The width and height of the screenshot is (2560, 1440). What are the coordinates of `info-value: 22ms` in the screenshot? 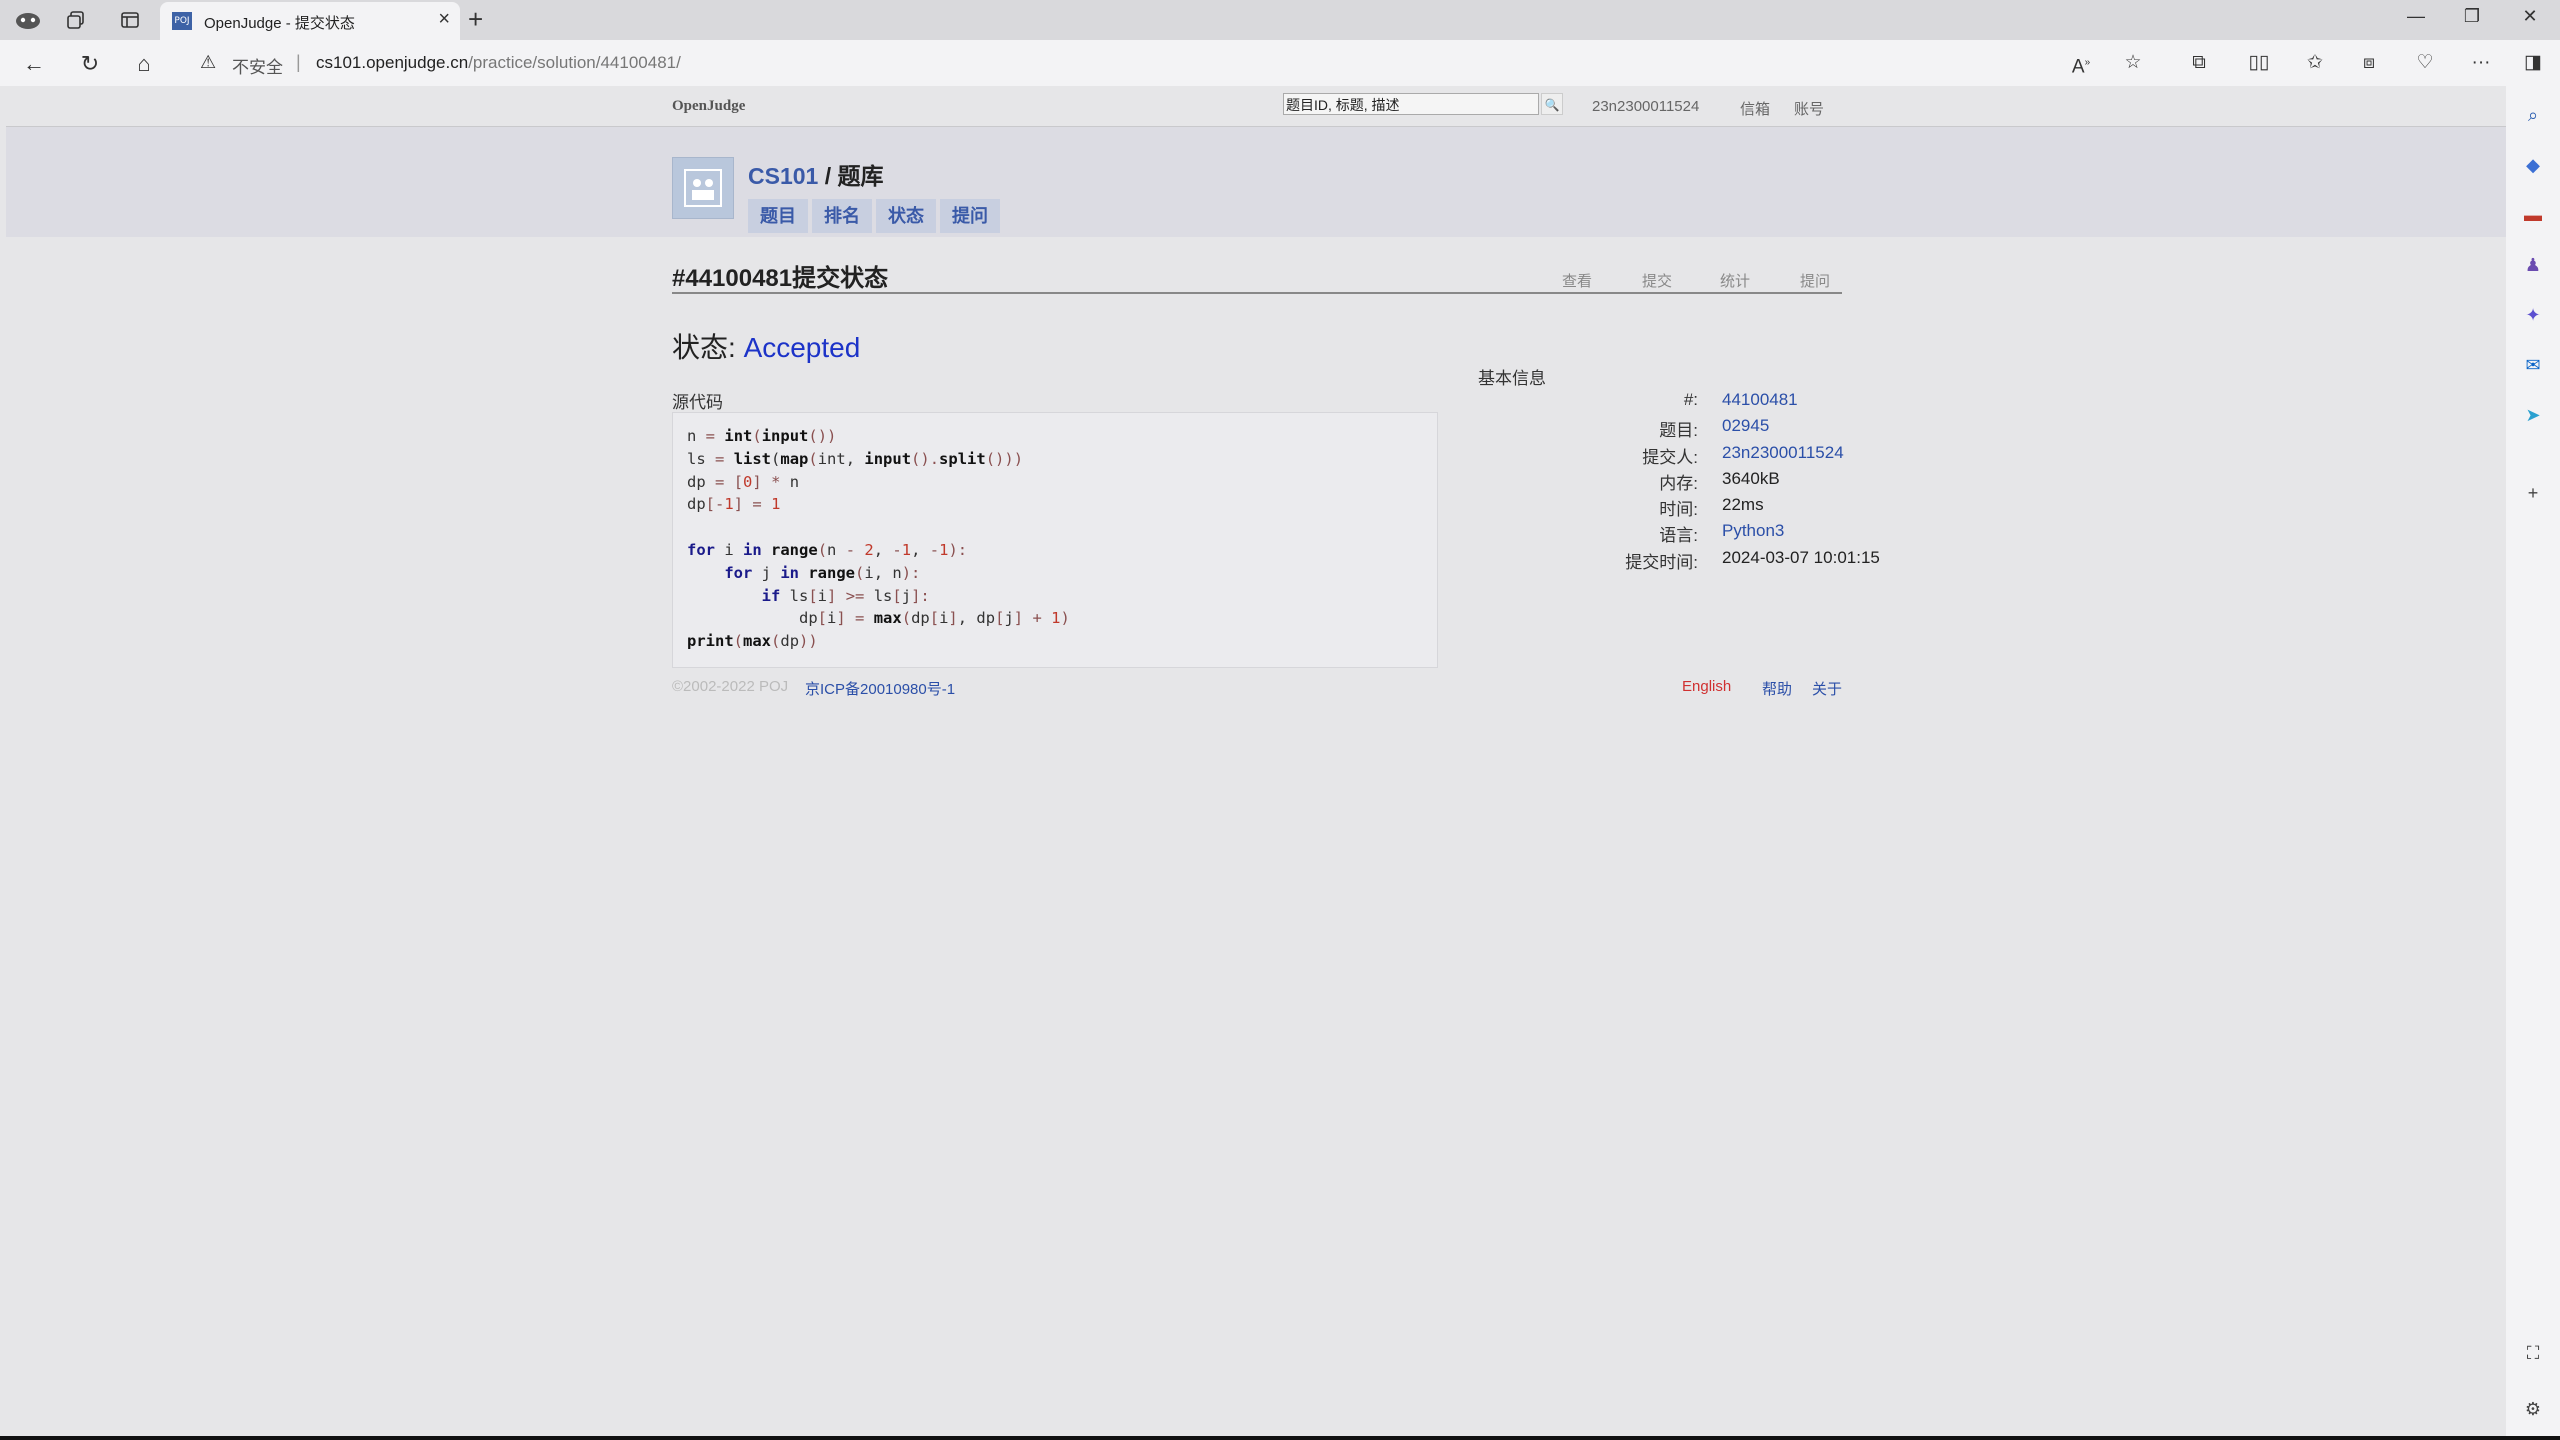 It's located at (1743, 504).